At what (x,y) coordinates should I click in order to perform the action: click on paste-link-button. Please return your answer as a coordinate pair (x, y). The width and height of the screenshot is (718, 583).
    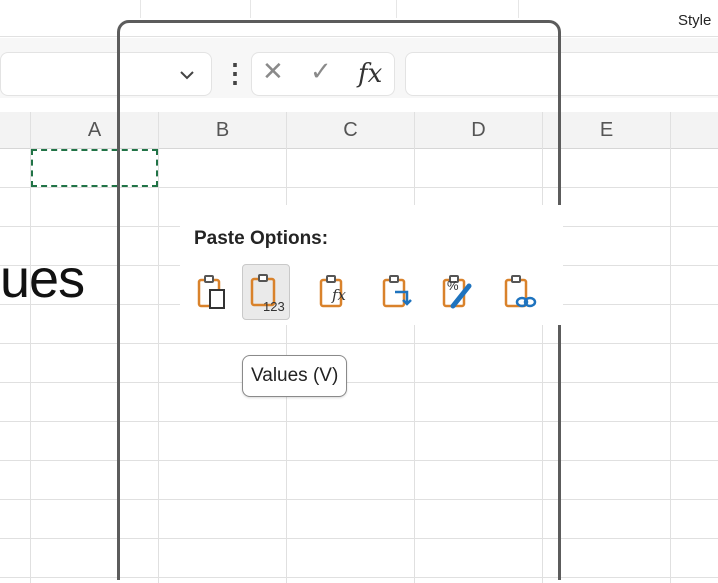
    Looking at the image, I should click on (519, 292).